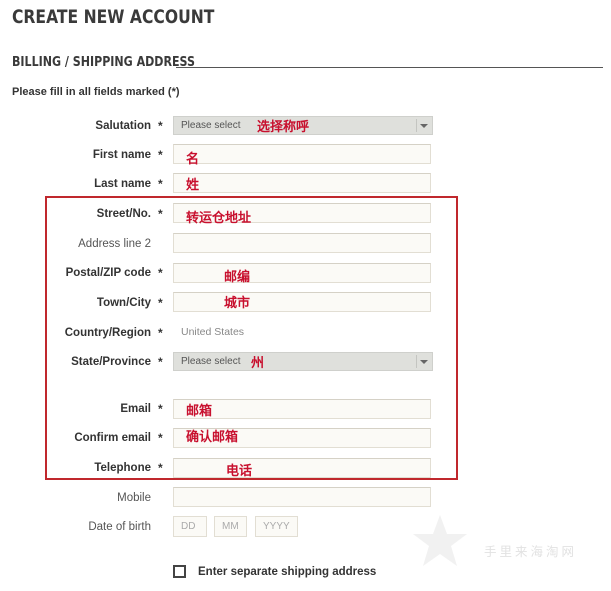  Describe the element at coordinates (96, 92) in the screenshot. I see `required-fields-note: Please fill in all fields marked (*)` at that location.